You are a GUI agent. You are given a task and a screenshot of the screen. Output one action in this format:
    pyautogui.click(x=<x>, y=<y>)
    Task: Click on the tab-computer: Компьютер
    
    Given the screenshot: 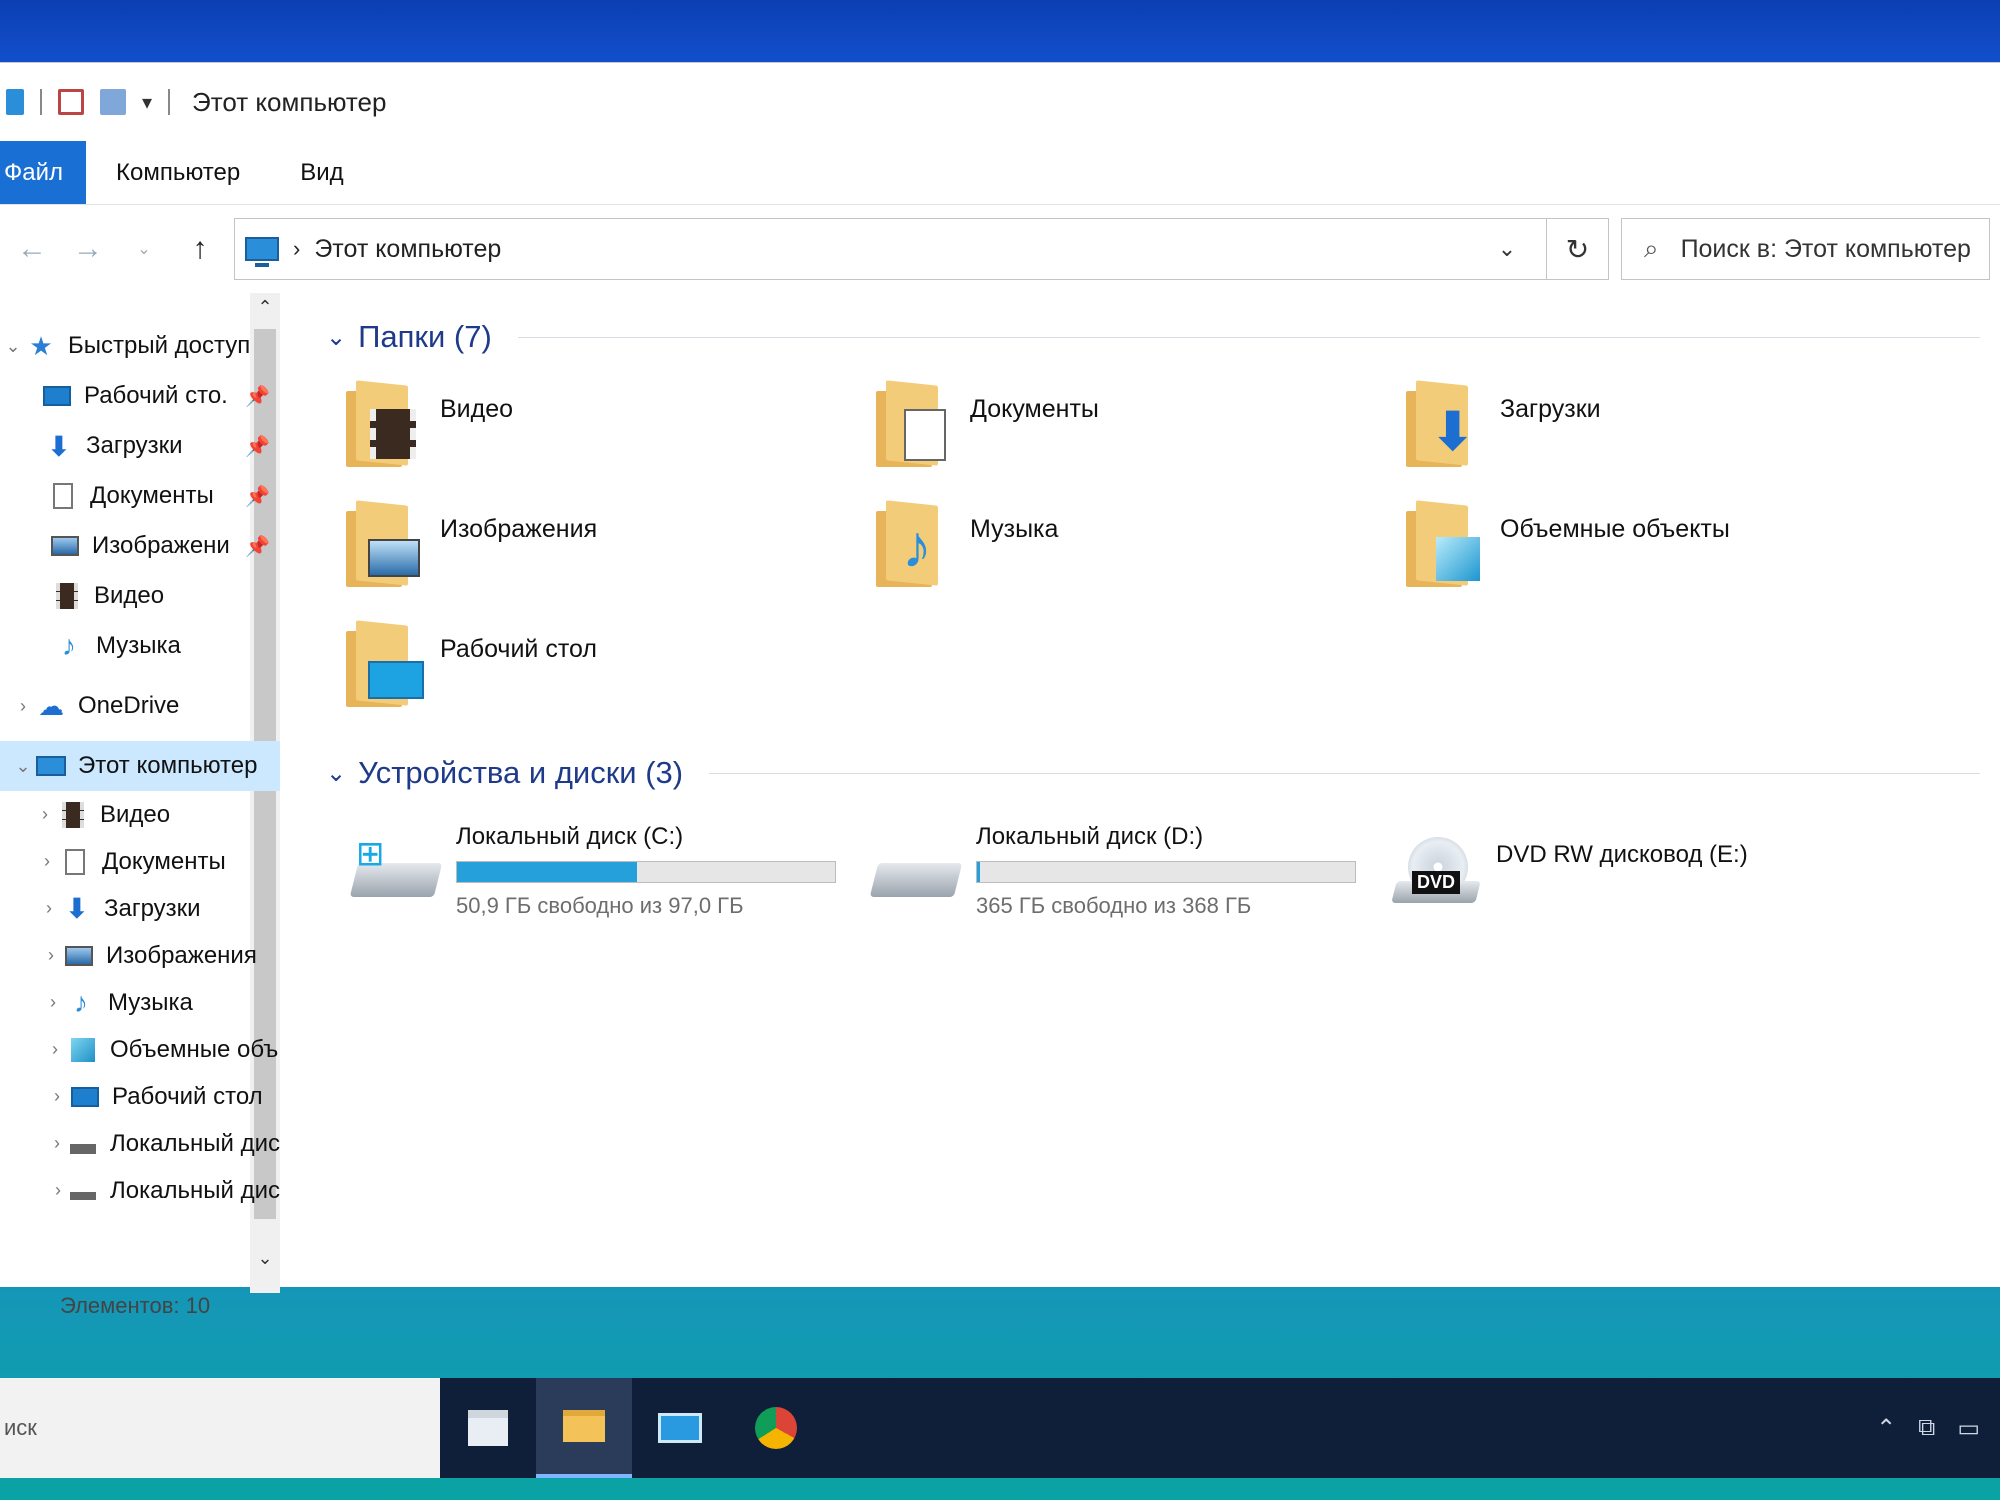 What is the action you would take?
    pyautogui.click(x=178, y=172)
    